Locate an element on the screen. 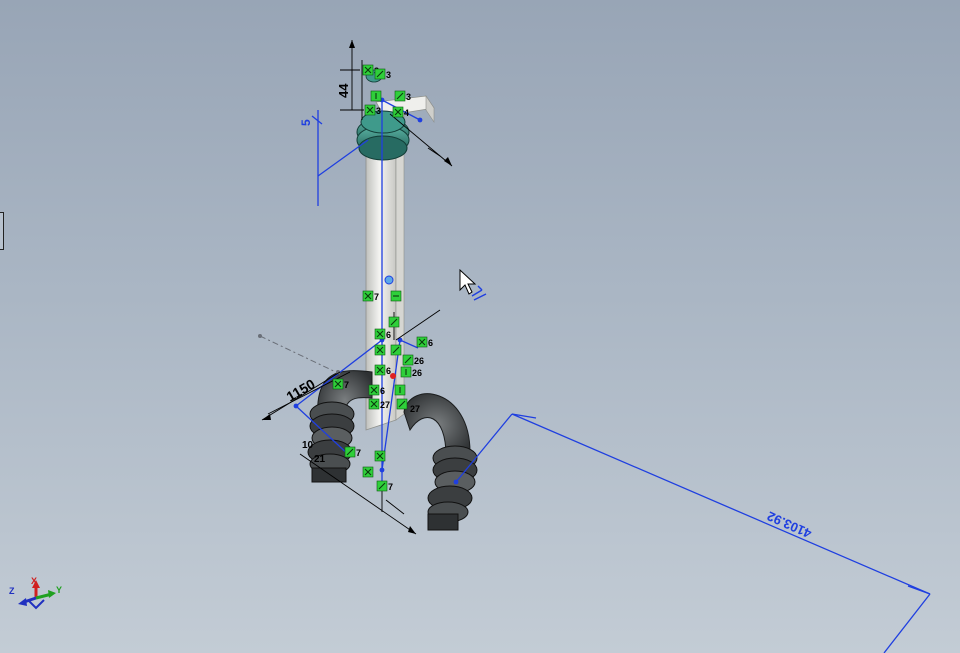  arrow-pointer-icon is located at coordinates (468, 281).